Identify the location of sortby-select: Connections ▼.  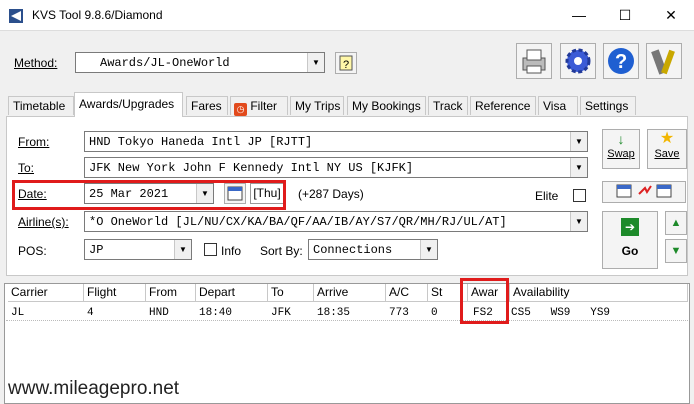
(373, 249).